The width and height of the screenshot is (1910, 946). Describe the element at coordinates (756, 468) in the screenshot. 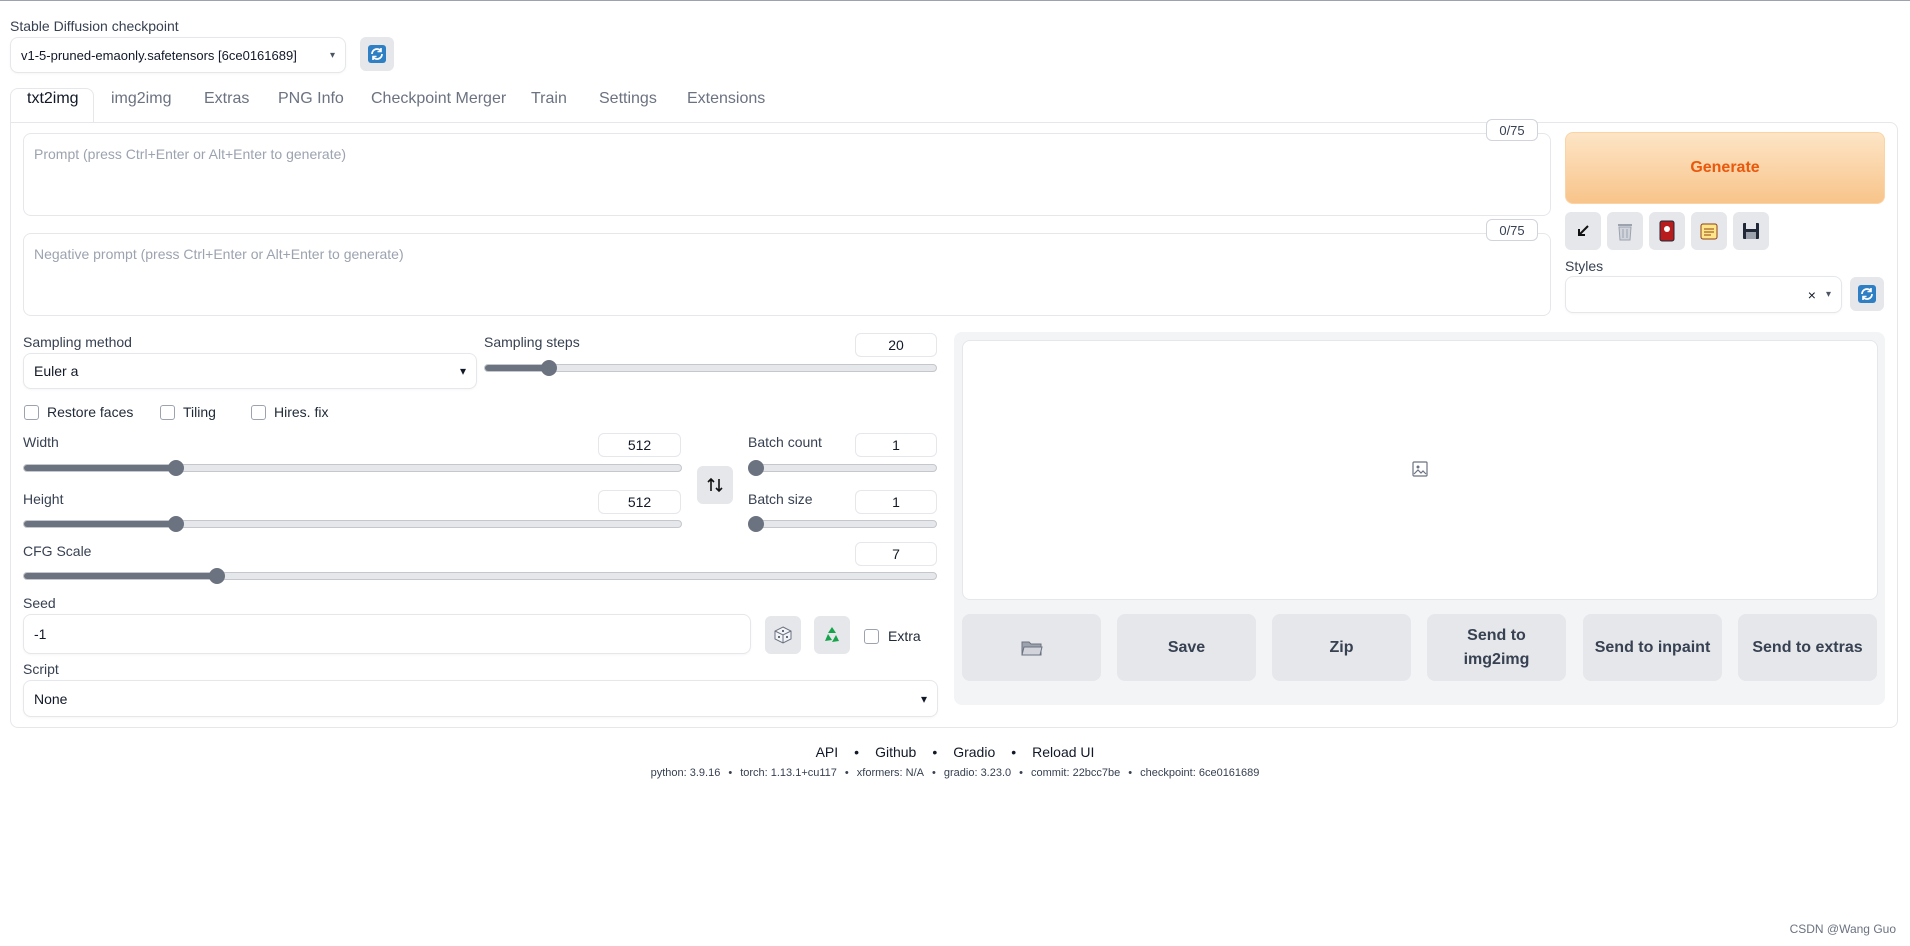

I see `batch-count-slider` at that location.